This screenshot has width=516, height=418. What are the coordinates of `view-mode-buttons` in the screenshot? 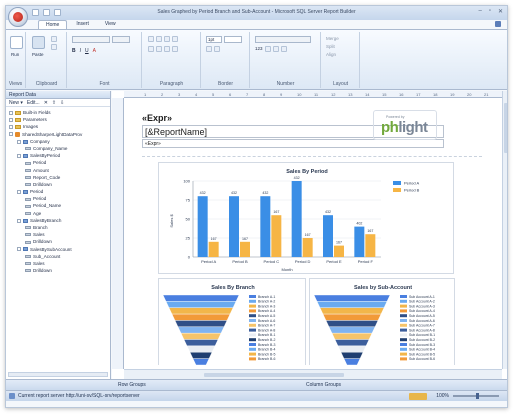 It's located at (418, 396).